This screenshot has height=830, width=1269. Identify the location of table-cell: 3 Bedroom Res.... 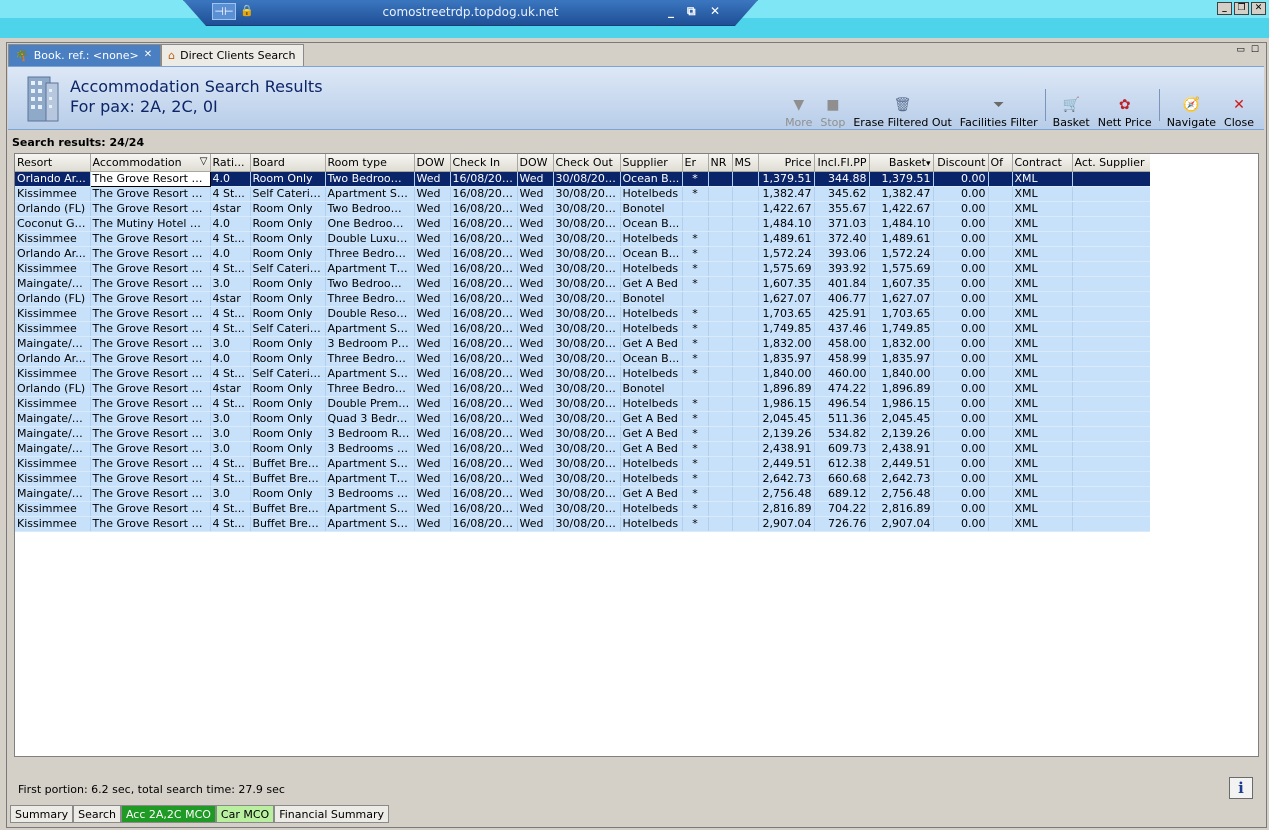
(370, 434).